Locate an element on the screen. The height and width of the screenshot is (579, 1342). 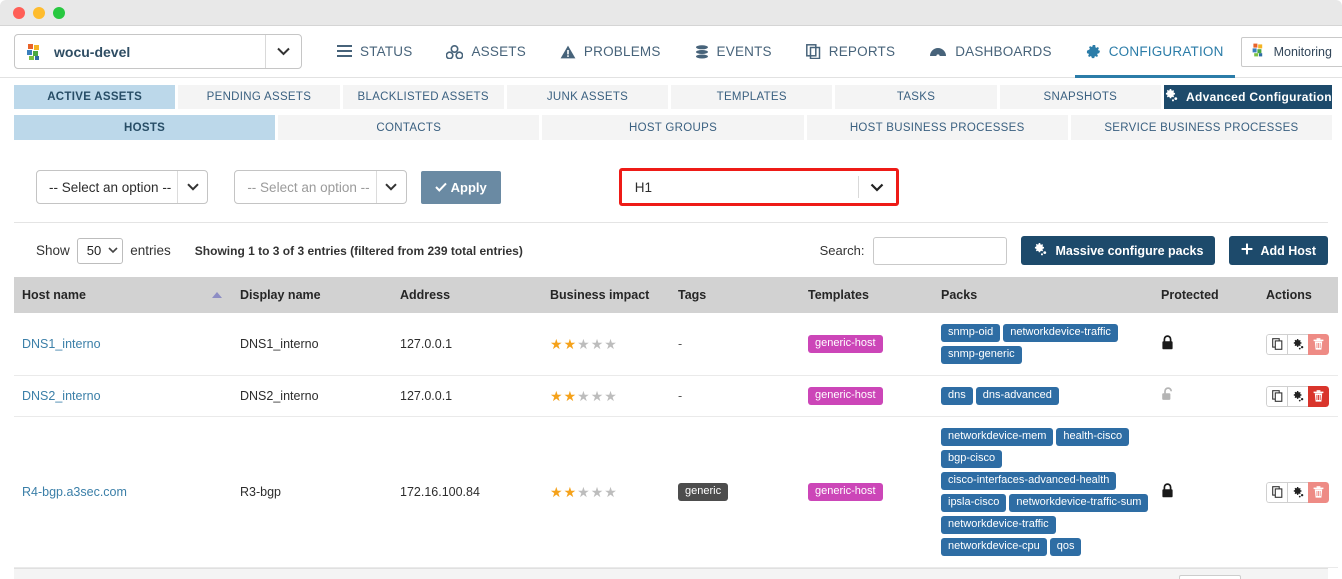
column-header-actions: Actions is located at coordinates (1298, 295).